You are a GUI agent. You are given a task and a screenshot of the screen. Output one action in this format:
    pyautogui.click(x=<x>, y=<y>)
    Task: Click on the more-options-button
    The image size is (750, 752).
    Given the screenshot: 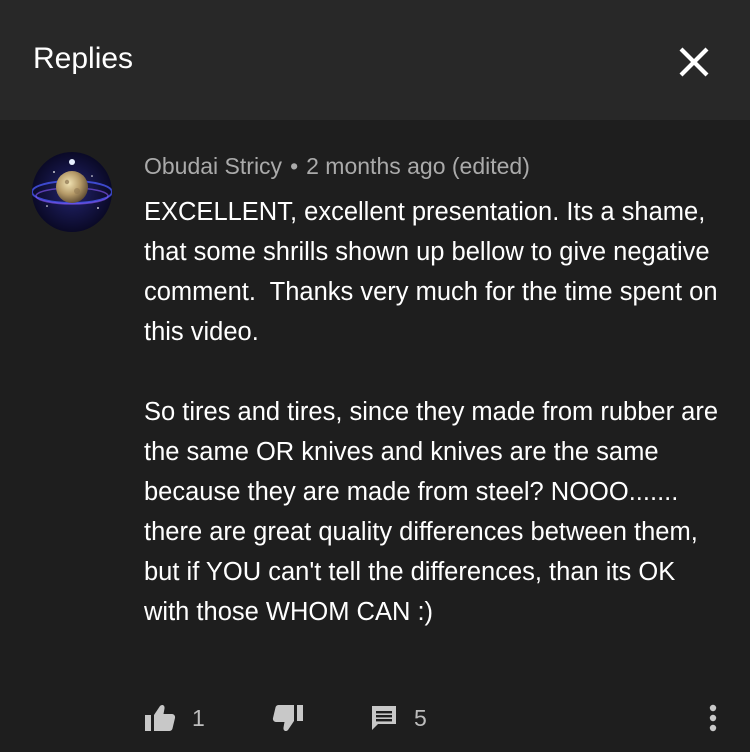 What is the action you would take?
    pyautogui.click(x=713, y=718)
    